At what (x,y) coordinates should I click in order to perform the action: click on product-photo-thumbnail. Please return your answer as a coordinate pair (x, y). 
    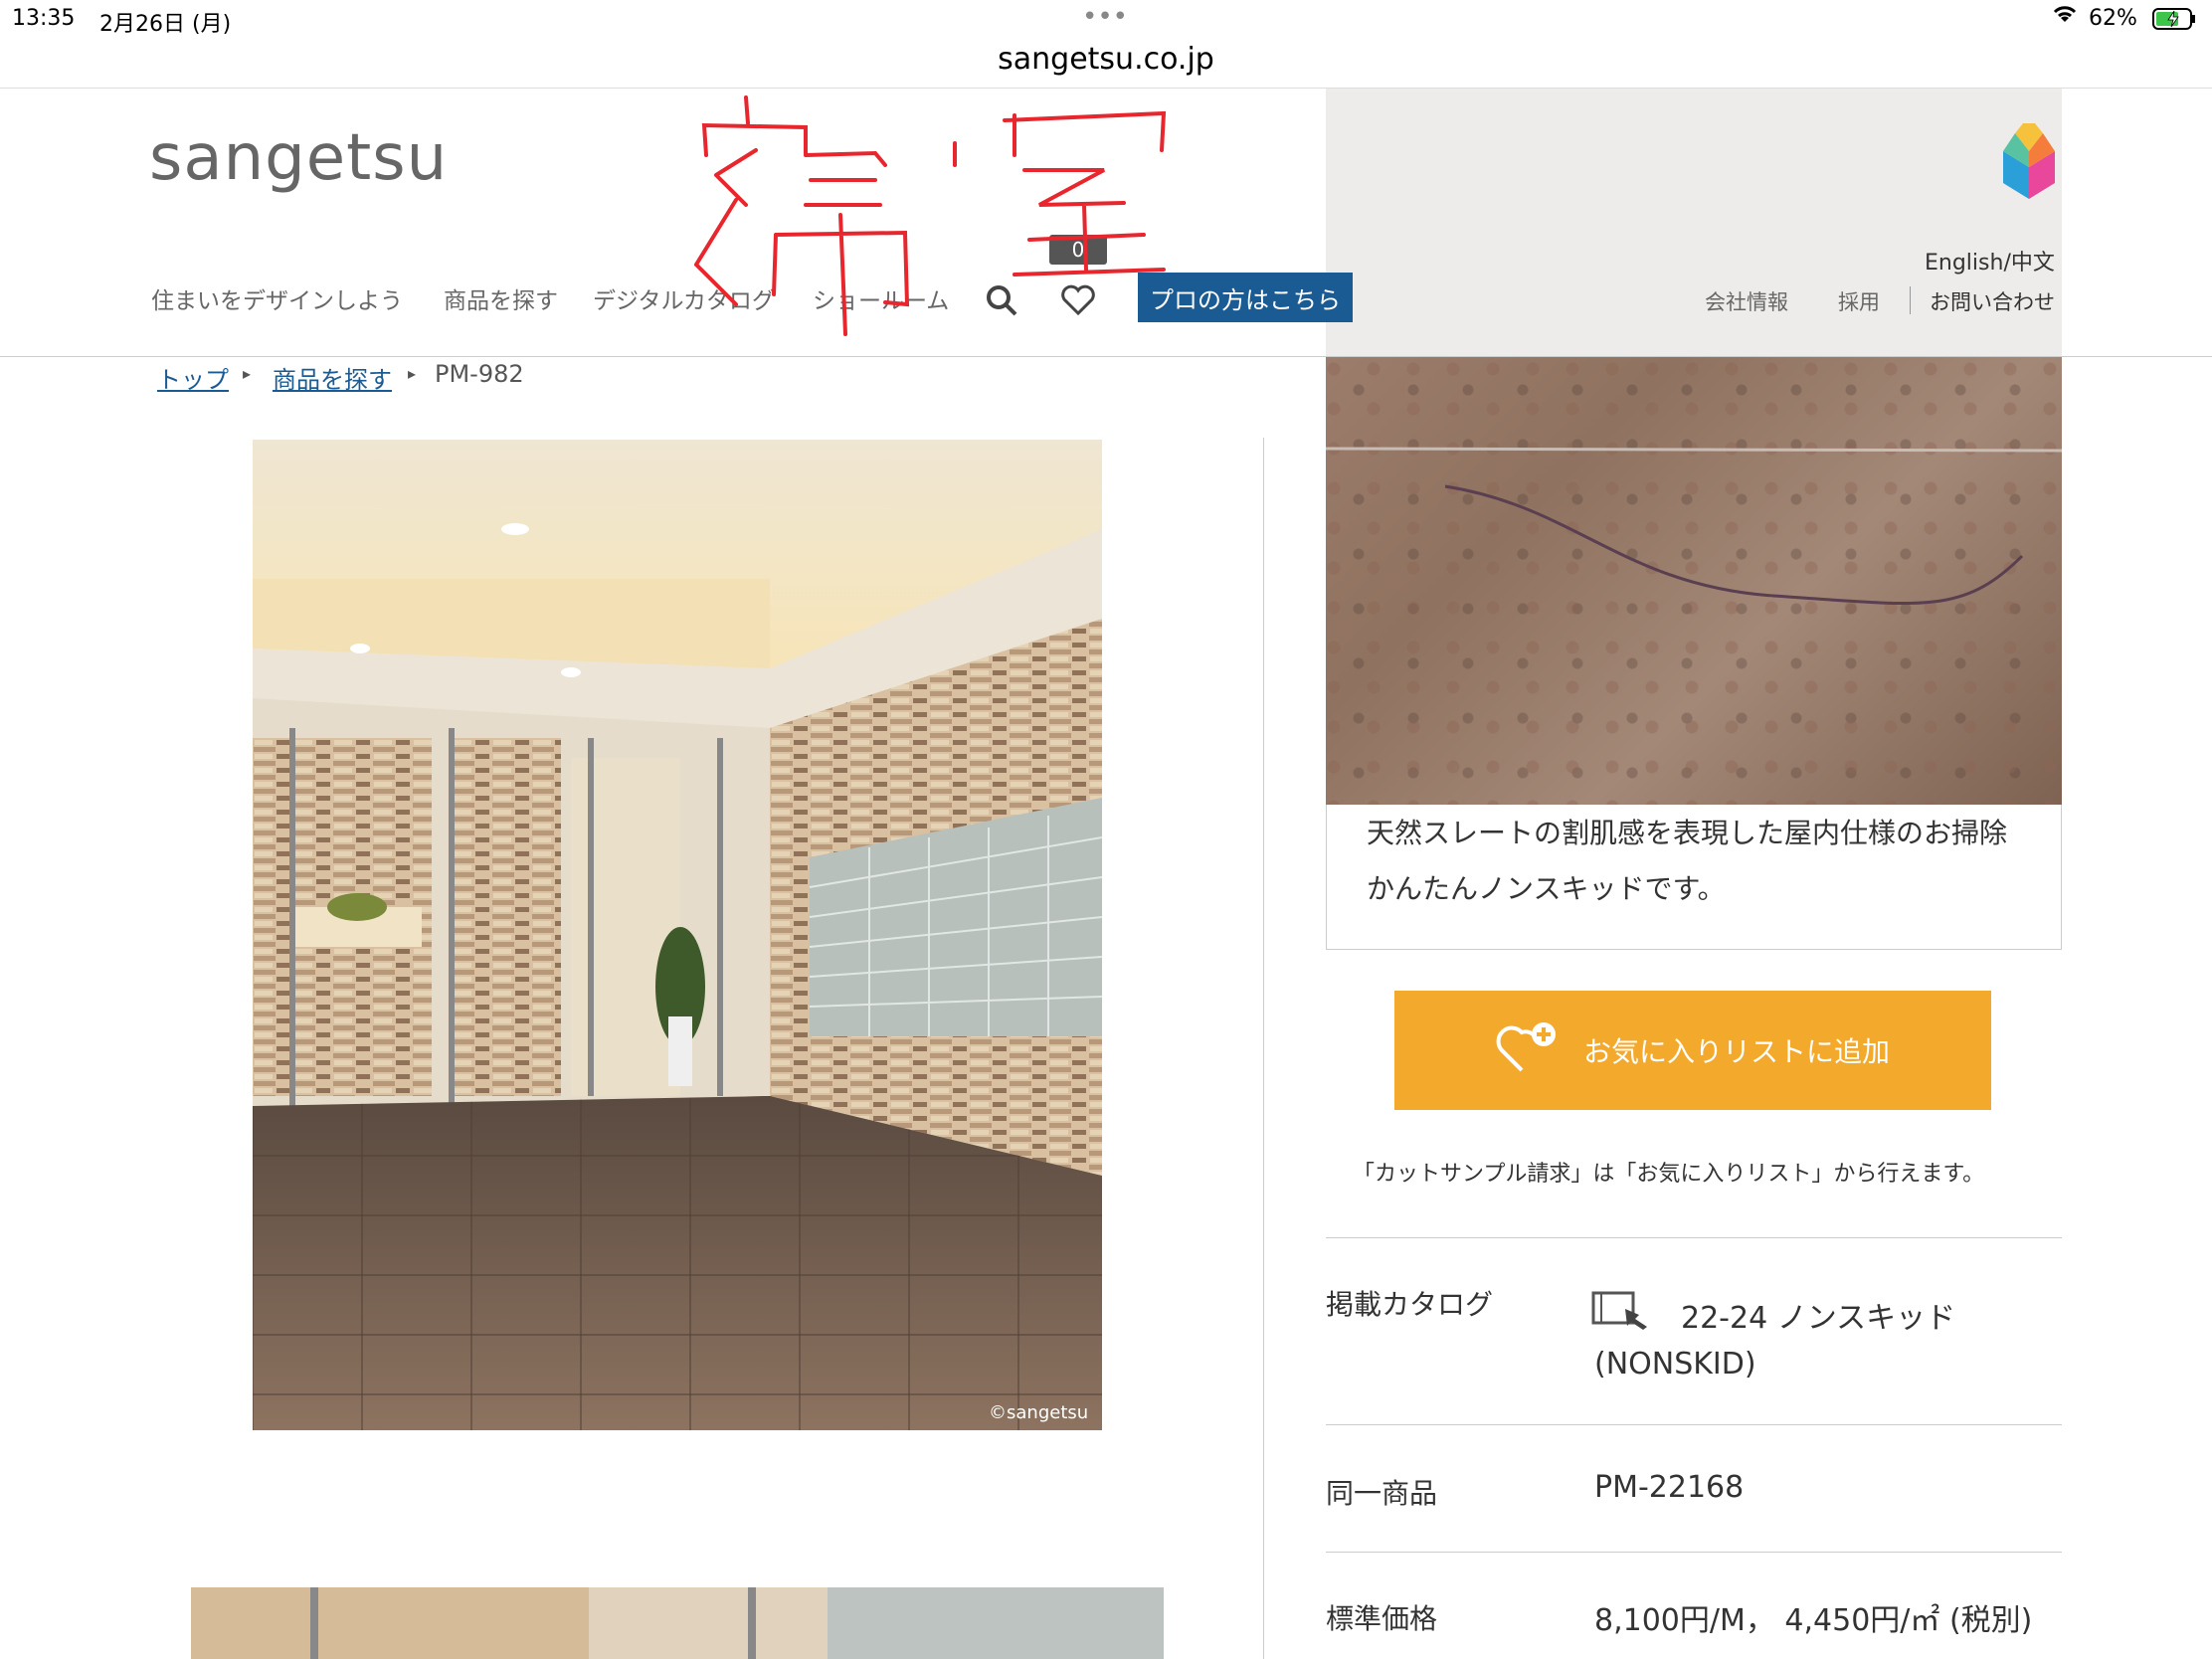
    Looking at the image, I should click on (677, 1623).